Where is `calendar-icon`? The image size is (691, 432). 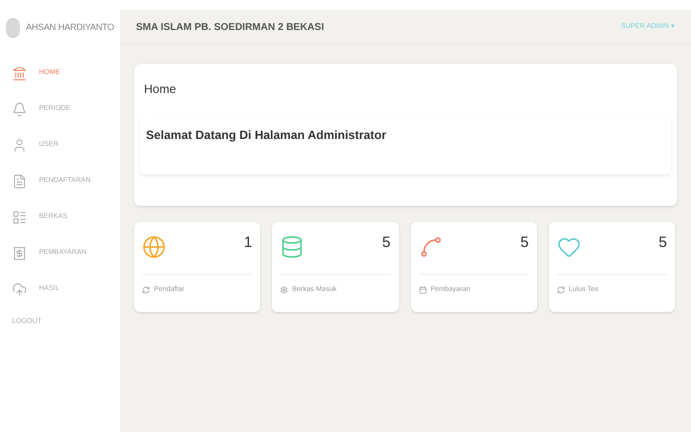
calendar-icon is located at coordinates (422, 290).